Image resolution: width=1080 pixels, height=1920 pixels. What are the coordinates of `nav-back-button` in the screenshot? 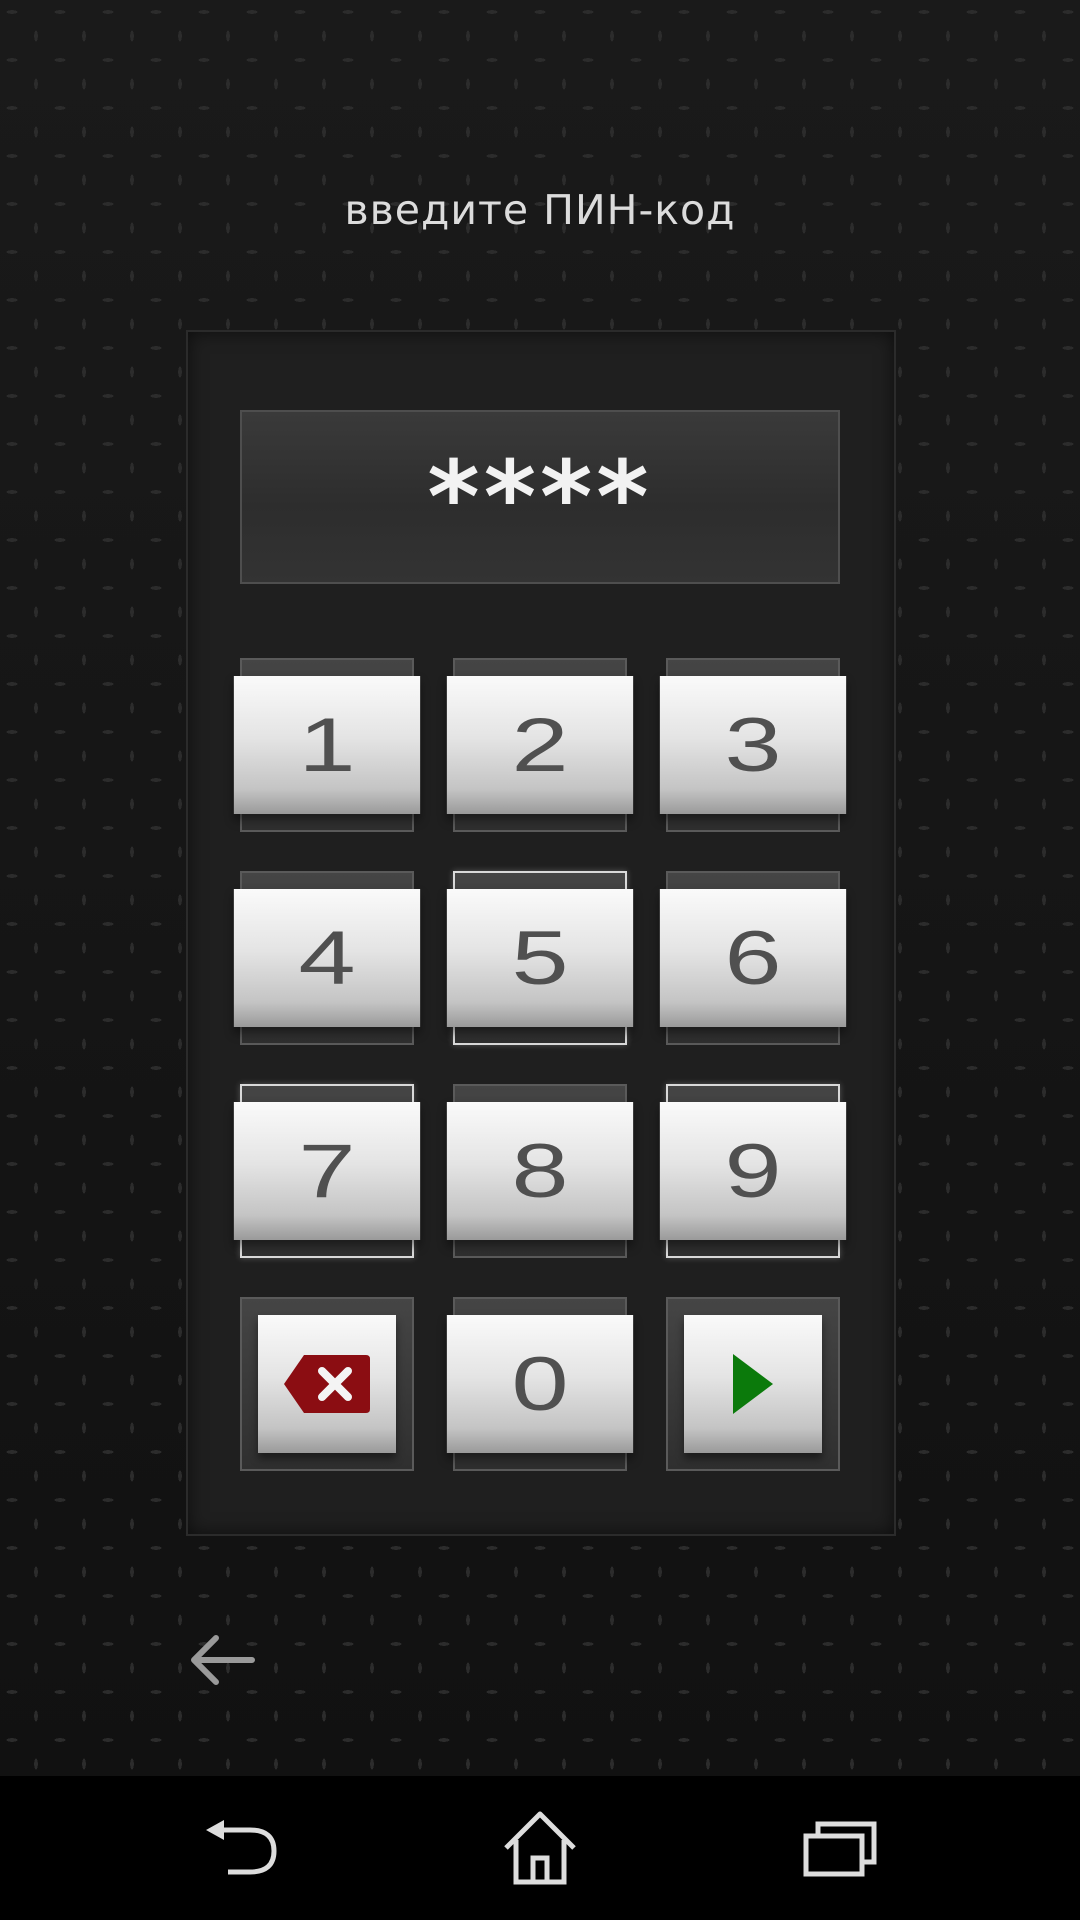 It's located at (242, 1848).